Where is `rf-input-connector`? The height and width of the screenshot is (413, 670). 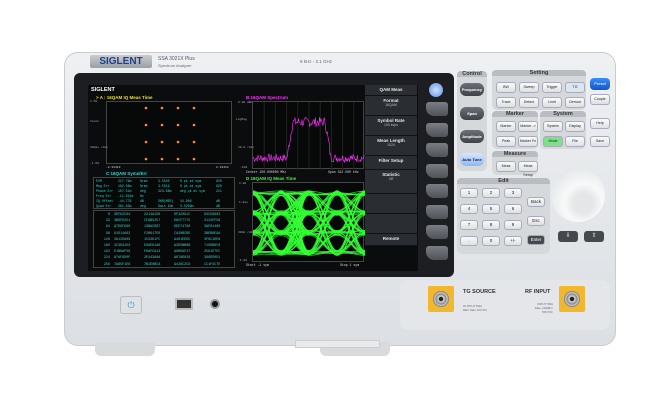 rf-input-connector is located at coordinates (572, 299).